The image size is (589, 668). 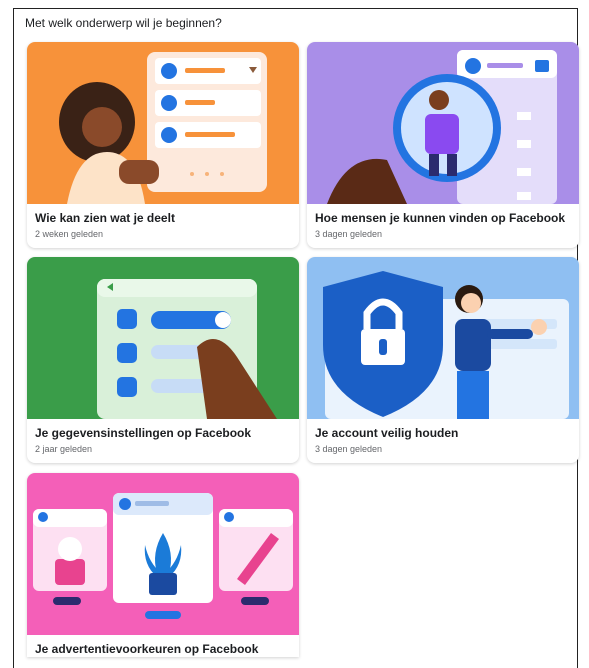 I want to click on topic-illustration-security, so click(x=443, y=338).